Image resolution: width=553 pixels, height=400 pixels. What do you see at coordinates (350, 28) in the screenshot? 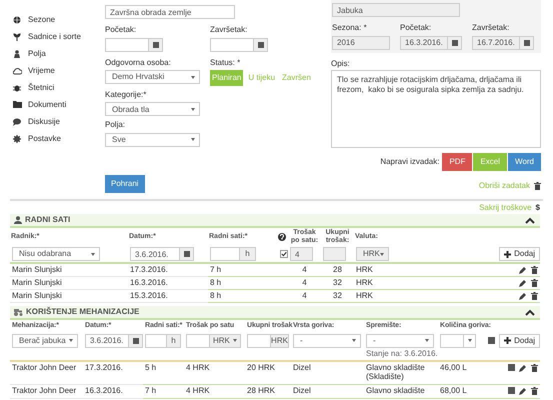
I see `field-label: Sezona: *` at bounding box center [350, 28].